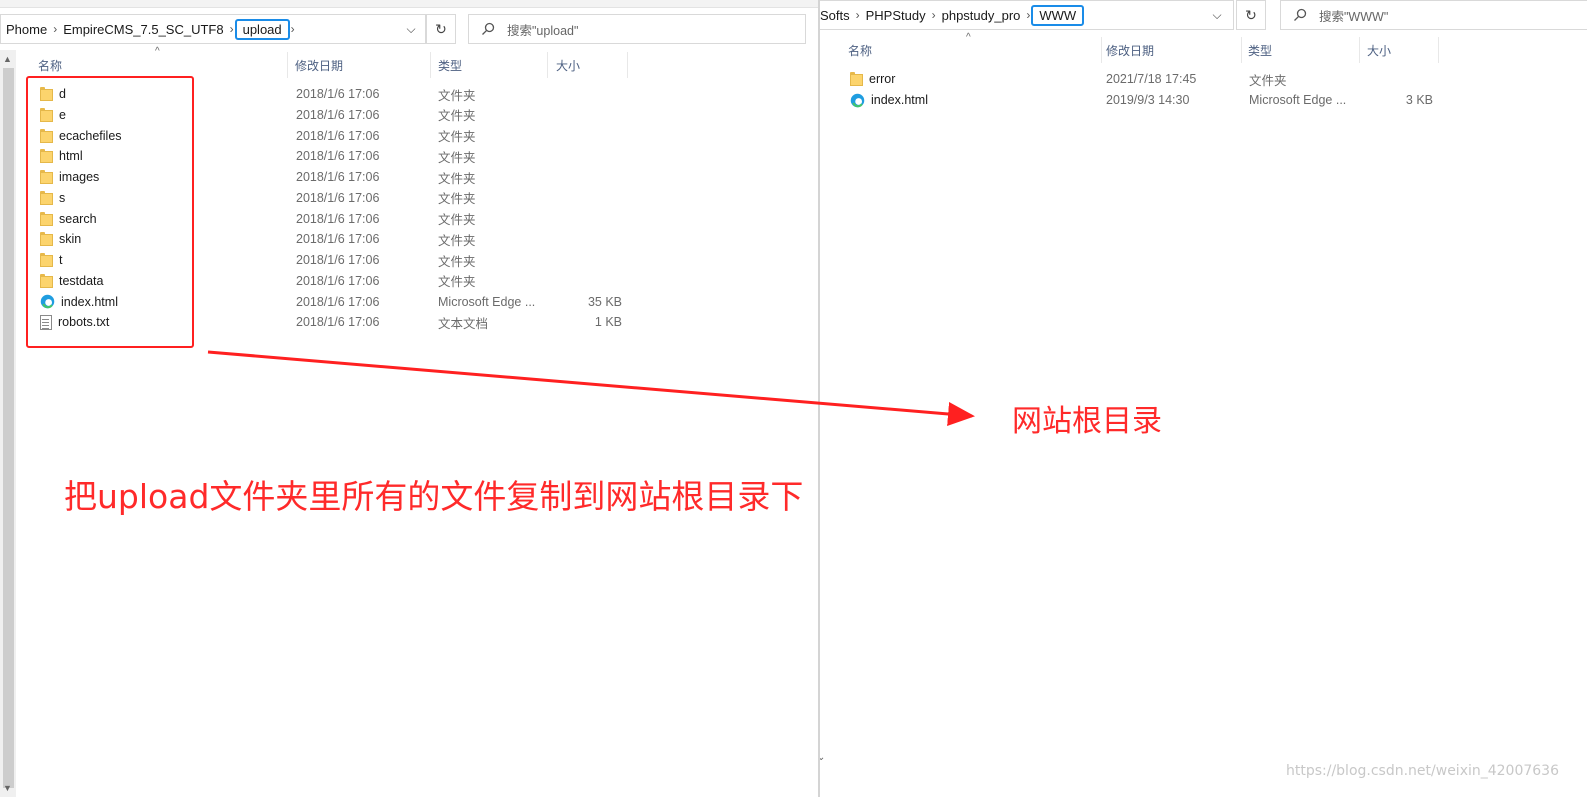 The width and height of the screenshot is (1587, 797). I want to click on file-type: 文本文档, so click(463, 323).